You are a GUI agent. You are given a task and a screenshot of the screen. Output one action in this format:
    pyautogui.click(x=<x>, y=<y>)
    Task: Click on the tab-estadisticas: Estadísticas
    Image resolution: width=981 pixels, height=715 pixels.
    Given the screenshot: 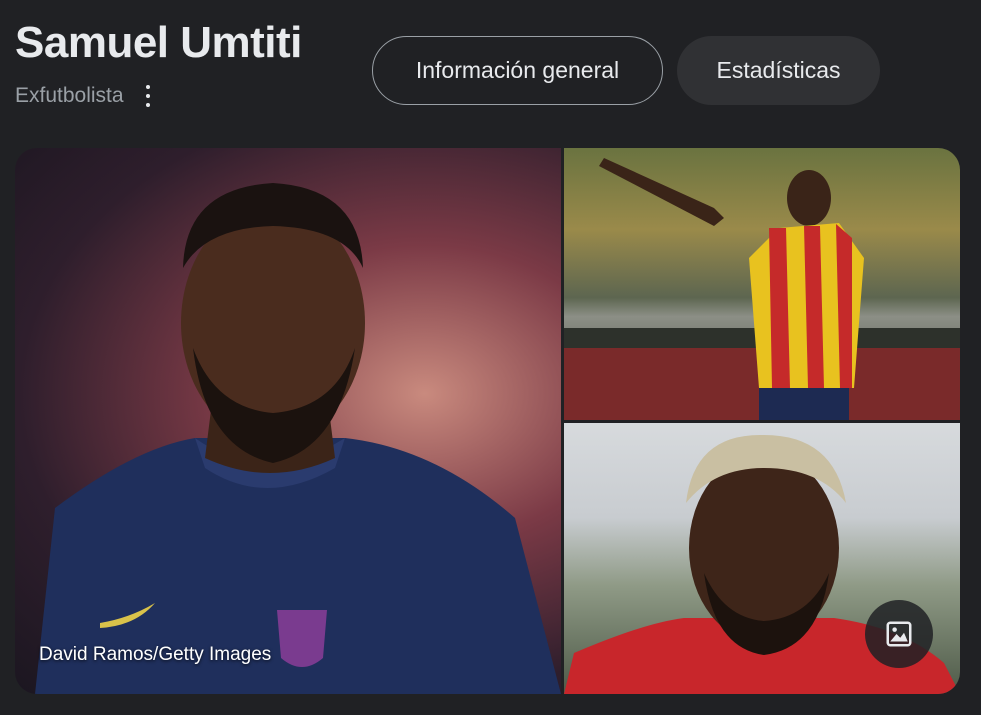 What is the action you would take?
    pyautogui.click(x=778, y=70)
    